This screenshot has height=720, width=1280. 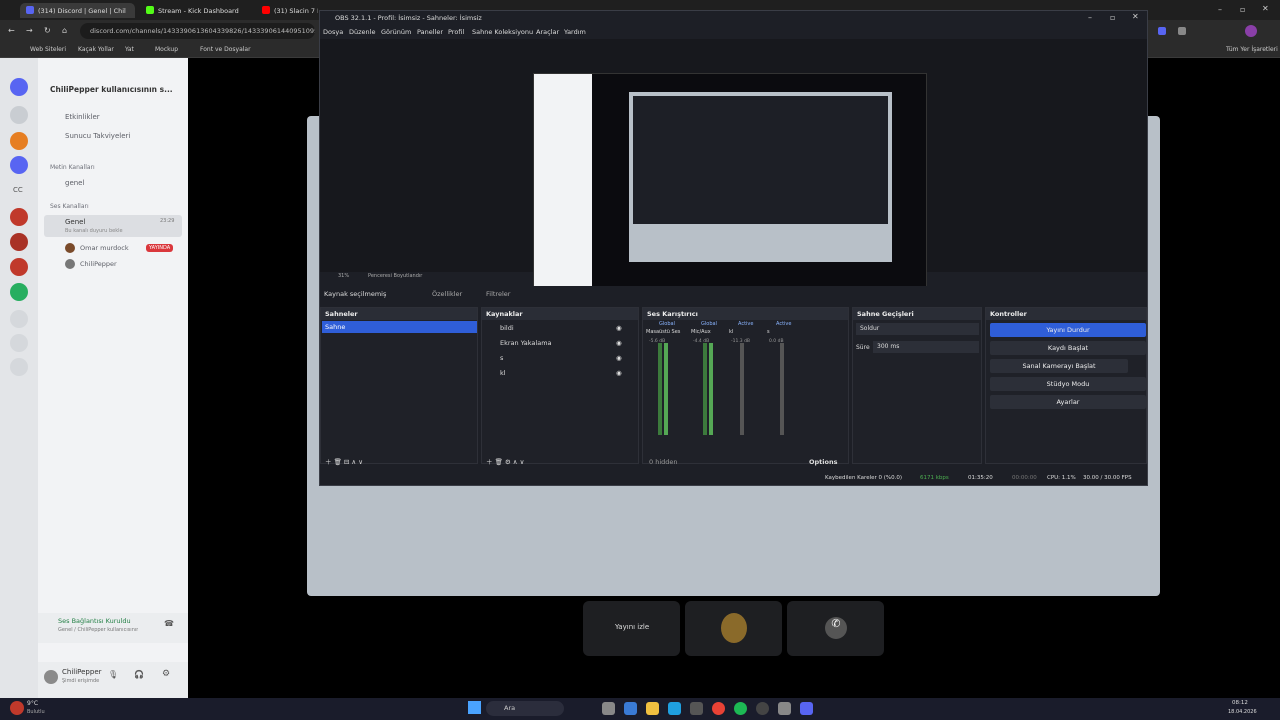 I want to click on scene-item: Sahne, so click(x=399, y=327).